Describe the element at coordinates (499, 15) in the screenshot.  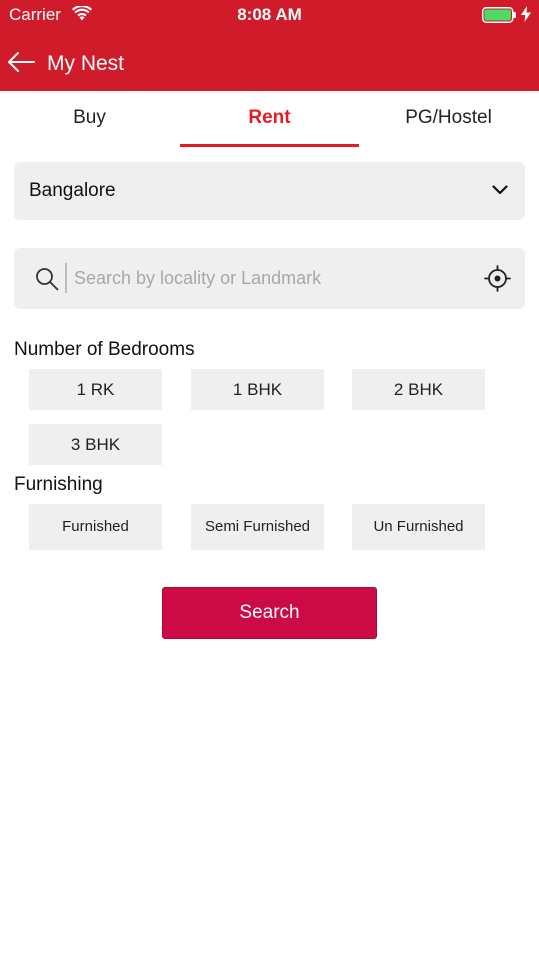
I see `battery-icon` at that location.